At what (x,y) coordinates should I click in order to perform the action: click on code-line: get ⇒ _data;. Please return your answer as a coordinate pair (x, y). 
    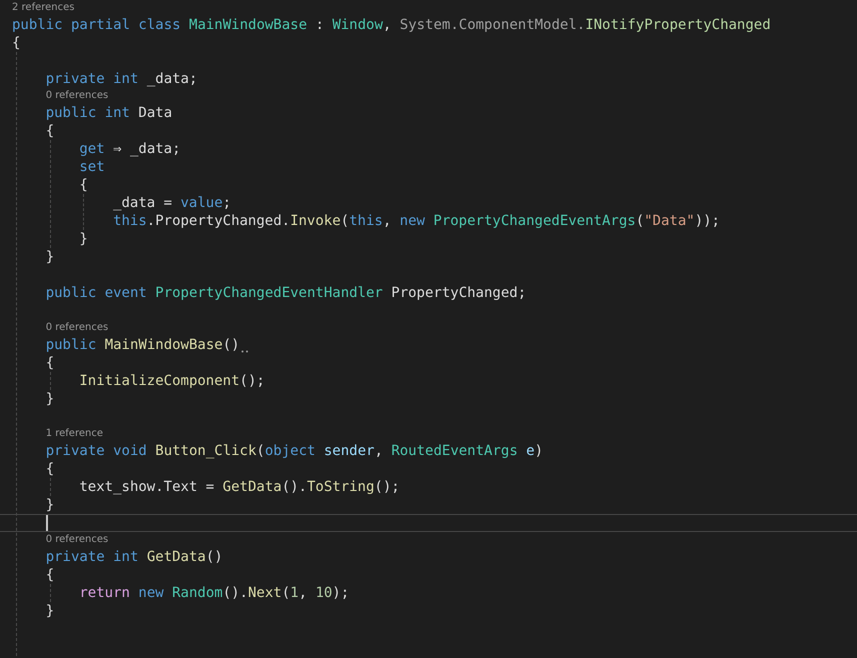
    Looking at the image, I should click on (130, 149).